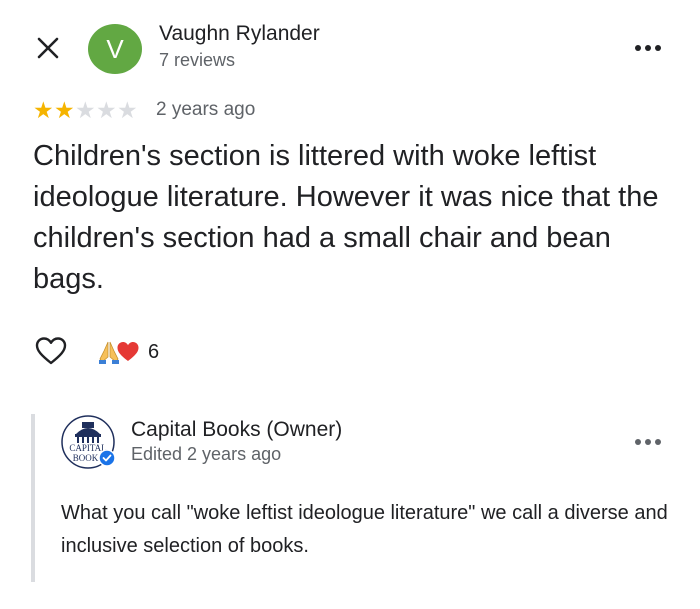  I want to click on like-button, so click(51, 351).